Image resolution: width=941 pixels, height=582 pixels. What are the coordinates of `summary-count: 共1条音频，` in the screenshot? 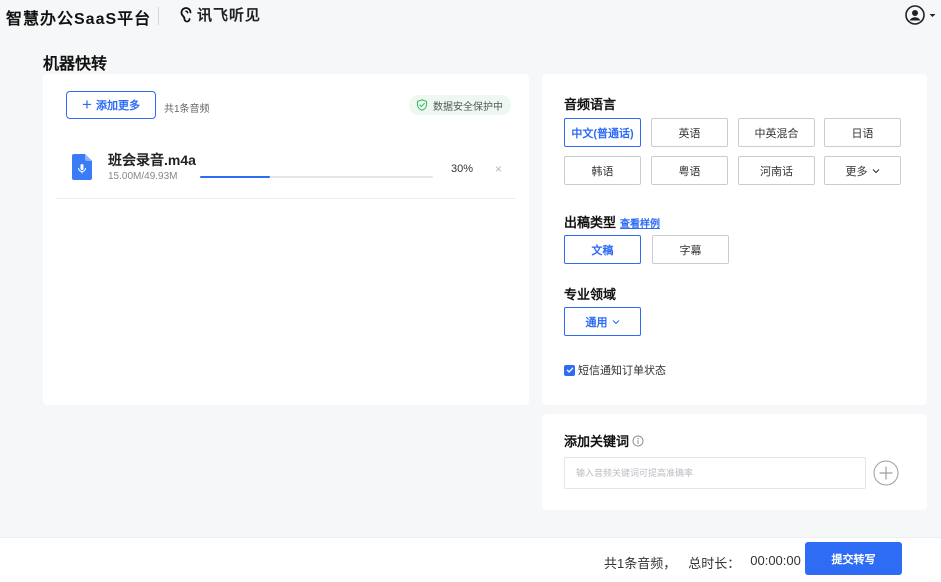 It's located at (640, 563).